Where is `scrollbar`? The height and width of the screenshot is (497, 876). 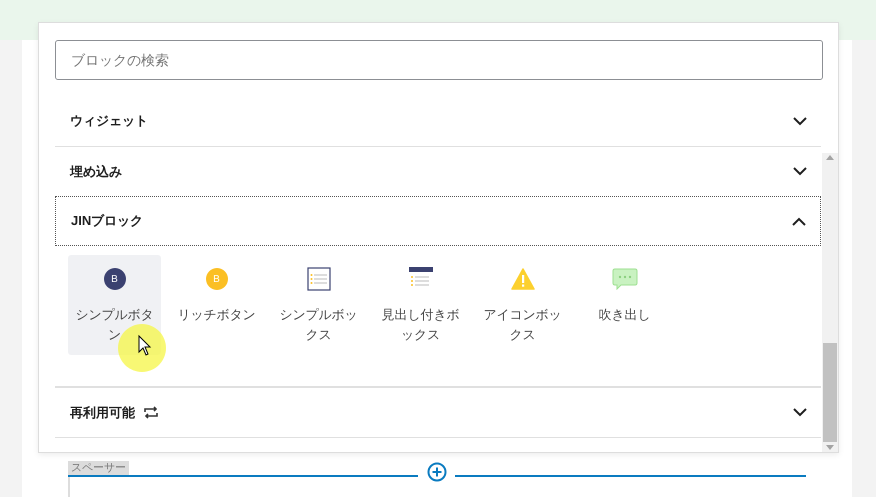 scrollbar is located at coordinates (830, 302).